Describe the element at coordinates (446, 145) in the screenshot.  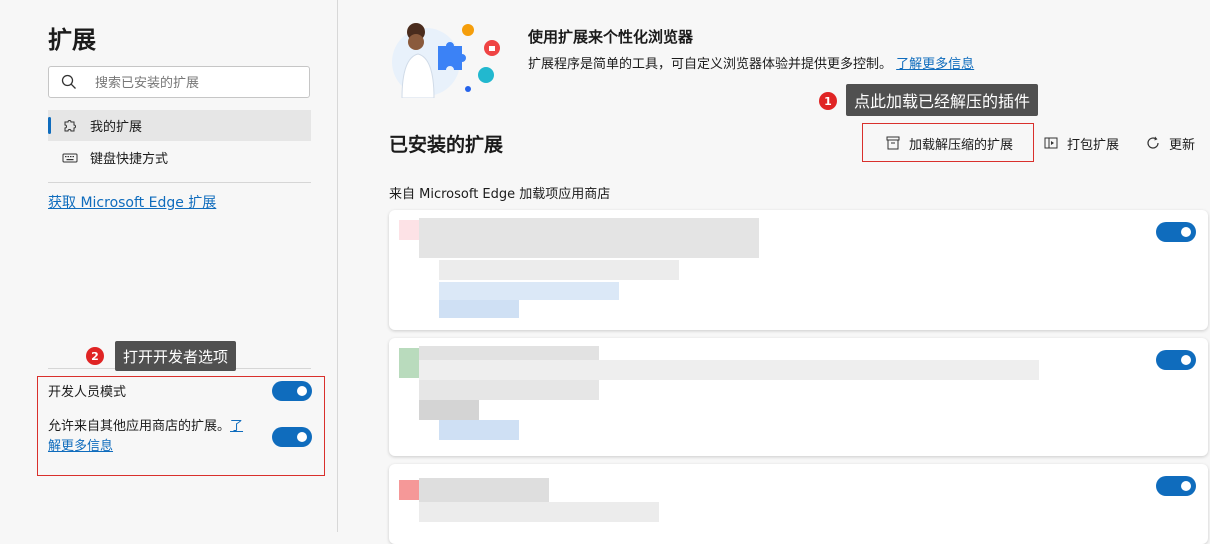
I see `installed-extensions-title: 已安装的扩展` at that location.